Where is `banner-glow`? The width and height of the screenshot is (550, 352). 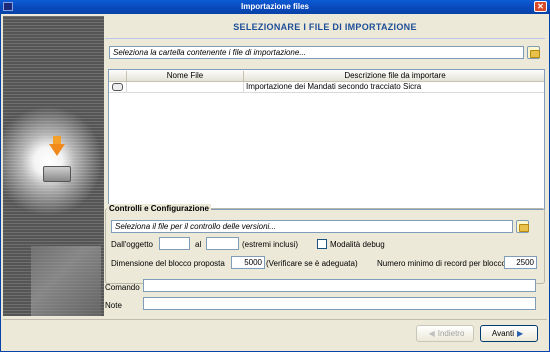 banner-glow is located at coordinates (53, 161).